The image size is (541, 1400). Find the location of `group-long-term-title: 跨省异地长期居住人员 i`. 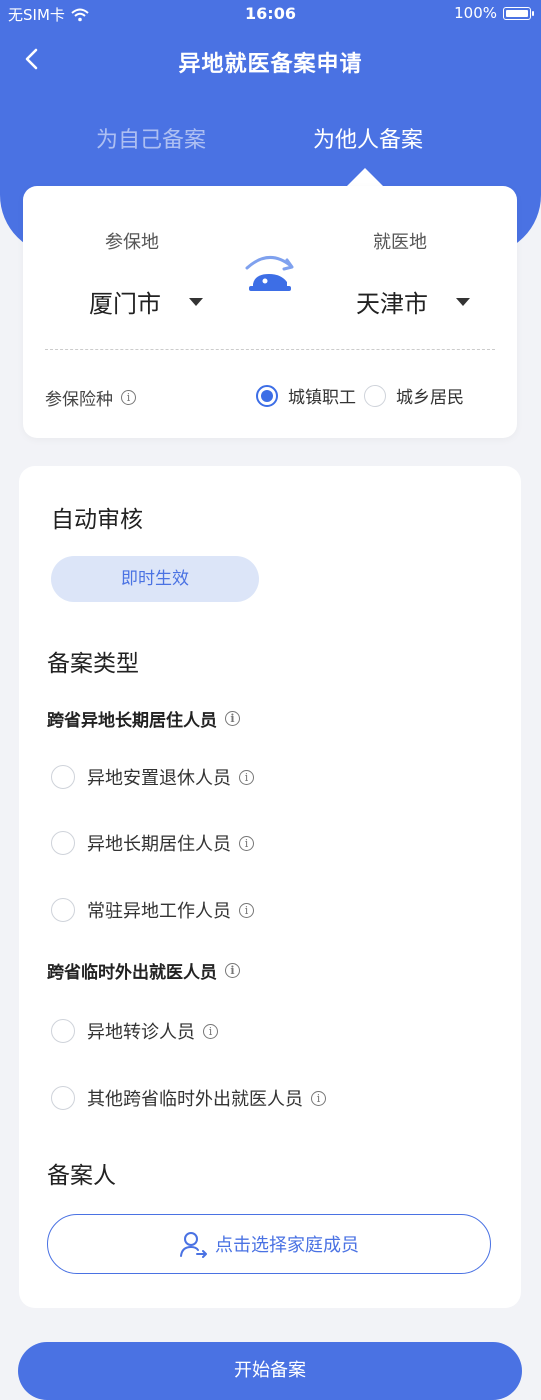

group-long-term-title: 跨省异地长期居住人员 i is located at coordinates (143, 718).